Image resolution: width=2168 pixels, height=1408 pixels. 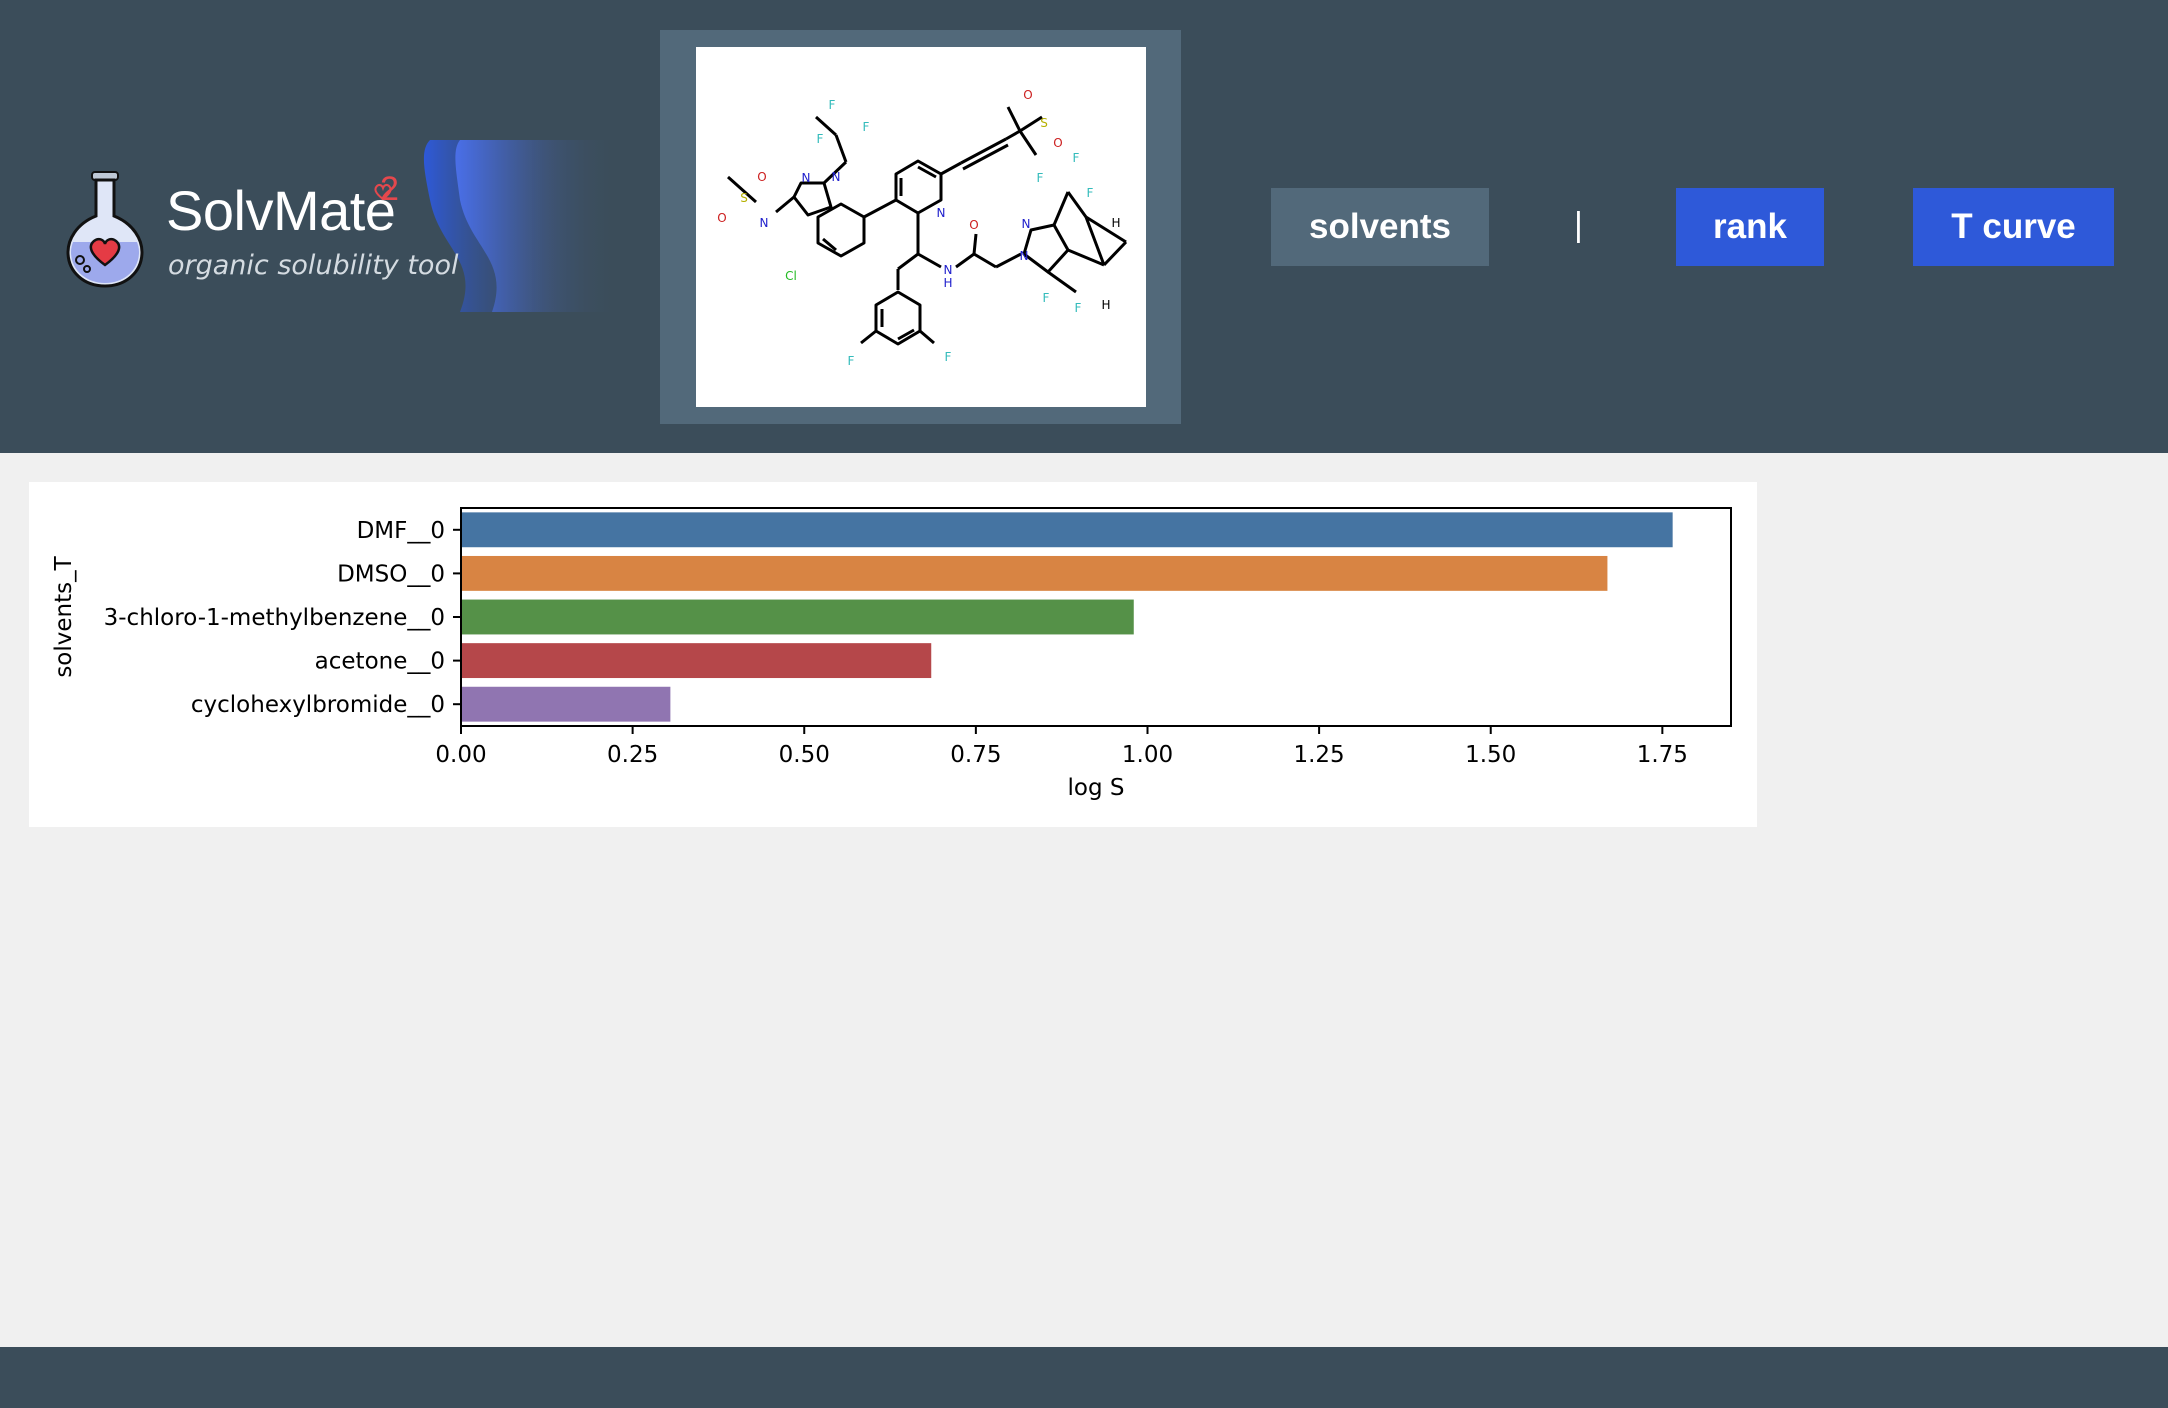 What do you see at coordinates (313, 265) in the screenshot?
I see `app-tagline: organic solubility tool` at bounding box center [313, 265].